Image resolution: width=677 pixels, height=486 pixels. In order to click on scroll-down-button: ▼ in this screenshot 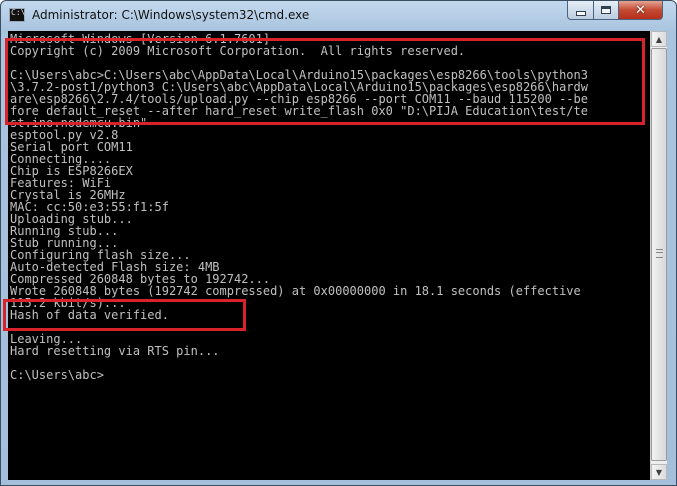, I will do `click(659, 472)`.